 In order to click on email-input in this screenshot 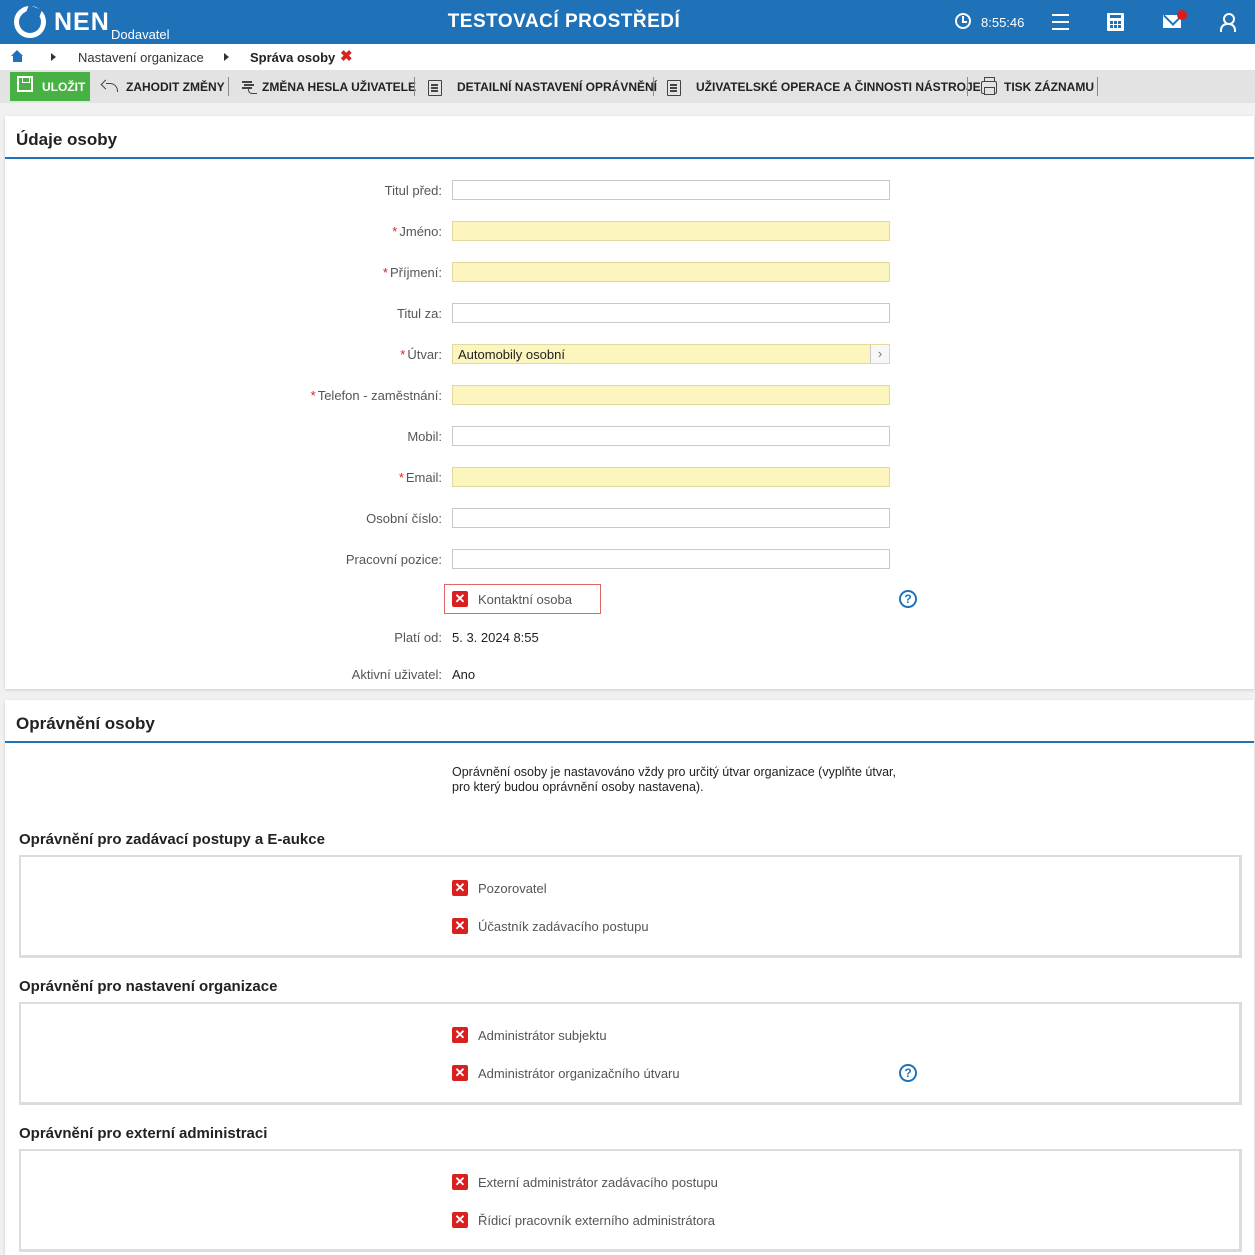, I will do `click(671, 477)`.